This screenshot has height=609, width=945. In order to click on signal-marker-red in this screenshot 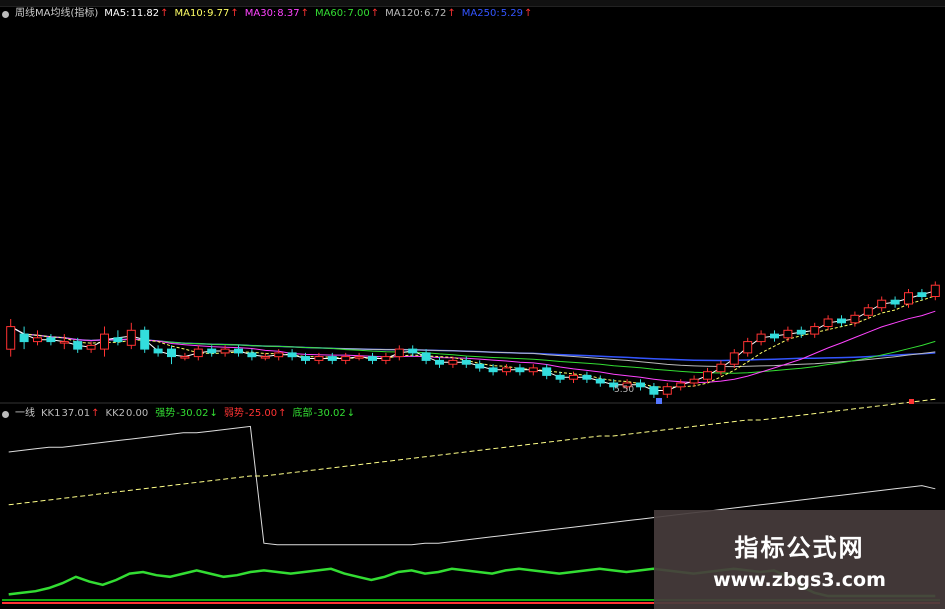, I will do `click(911, 401)`.